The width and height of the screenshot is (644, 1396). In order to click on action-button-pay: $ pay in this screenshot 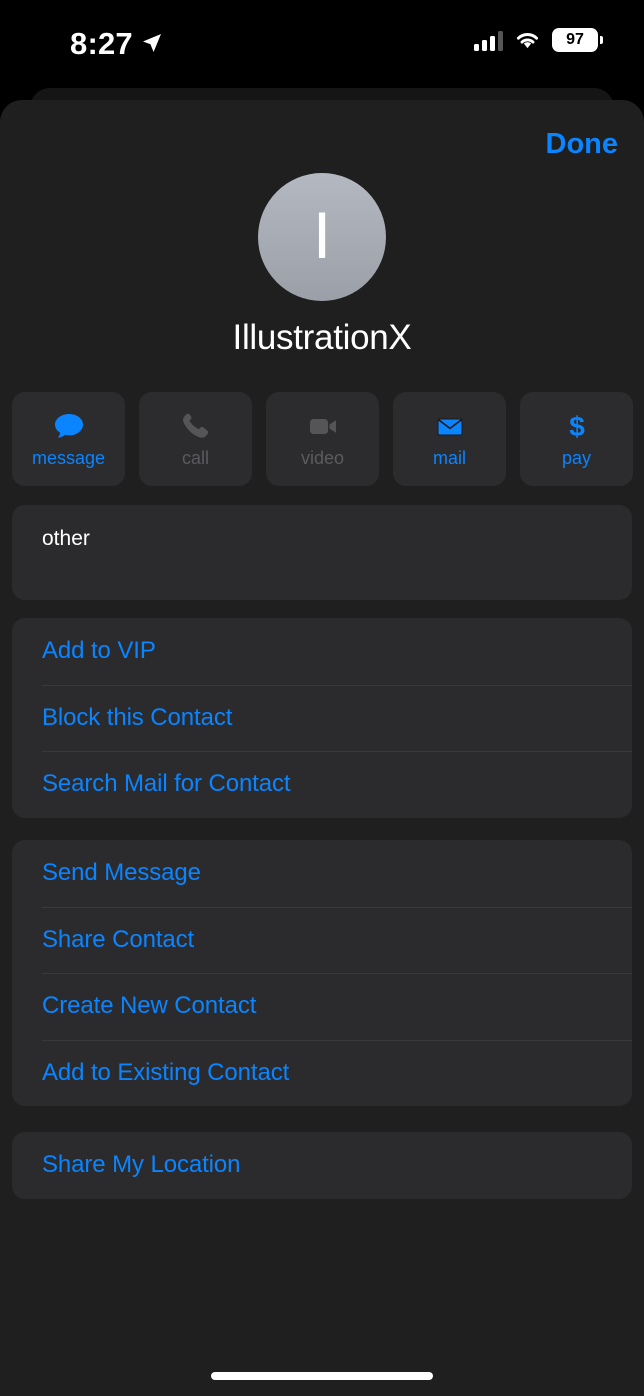, I will do `click(576, 439)`.